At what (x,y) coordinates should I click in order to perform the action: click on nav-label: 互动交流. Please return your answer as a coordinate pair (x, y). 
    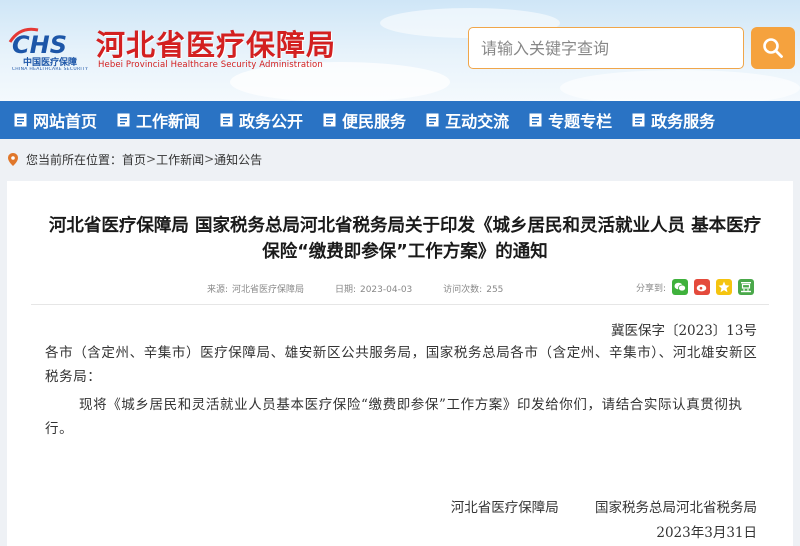
    Looking at the image, I should click on (477, 121).